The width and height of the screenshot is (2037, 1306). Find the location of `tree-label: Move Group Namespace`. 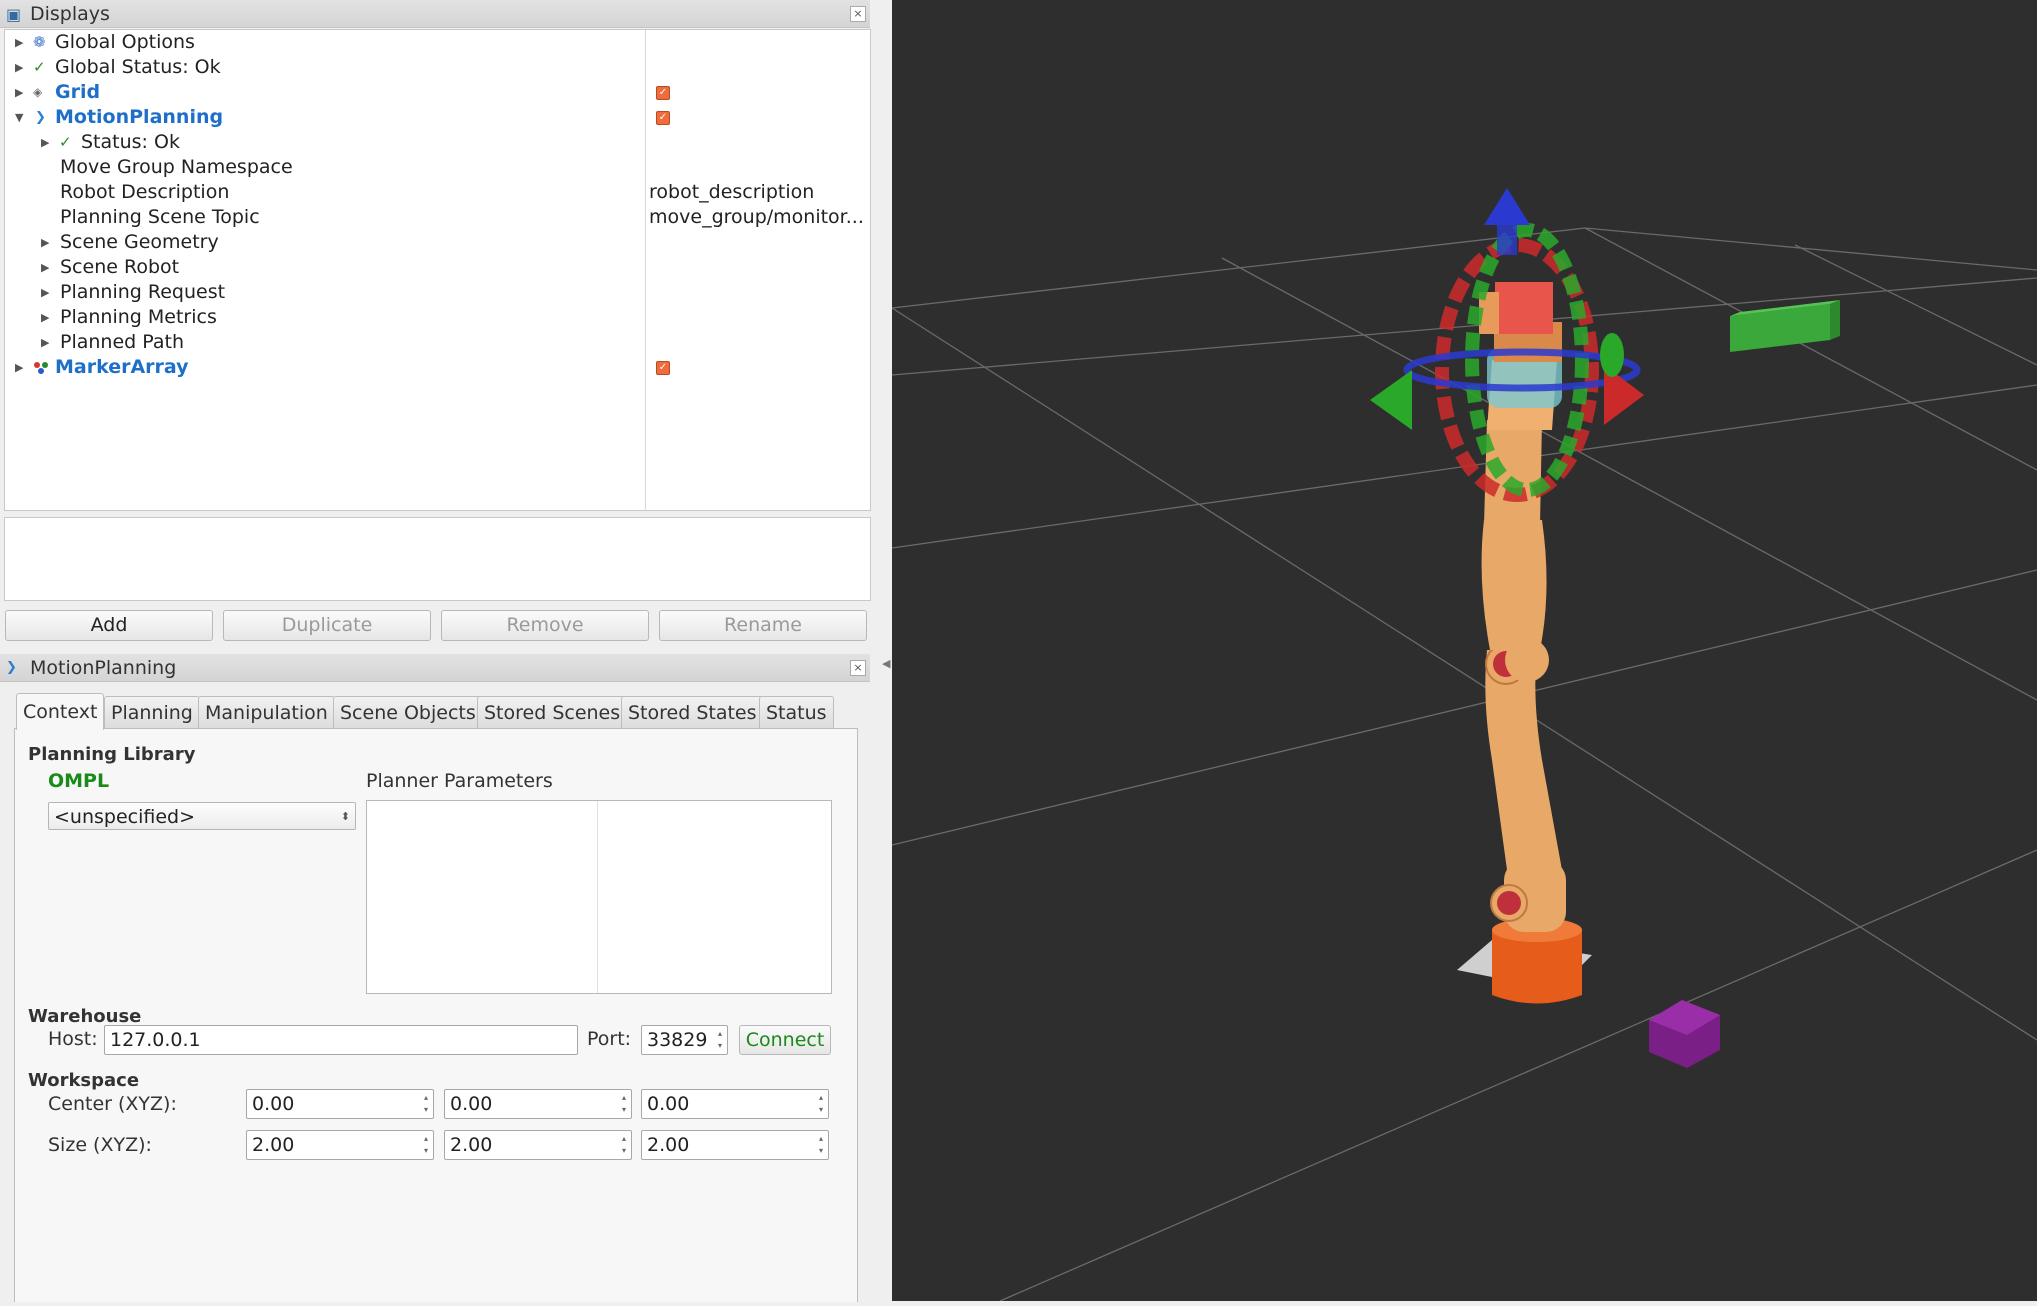

tree-label: Move Group Namespace is located at coordinates (176, 167).